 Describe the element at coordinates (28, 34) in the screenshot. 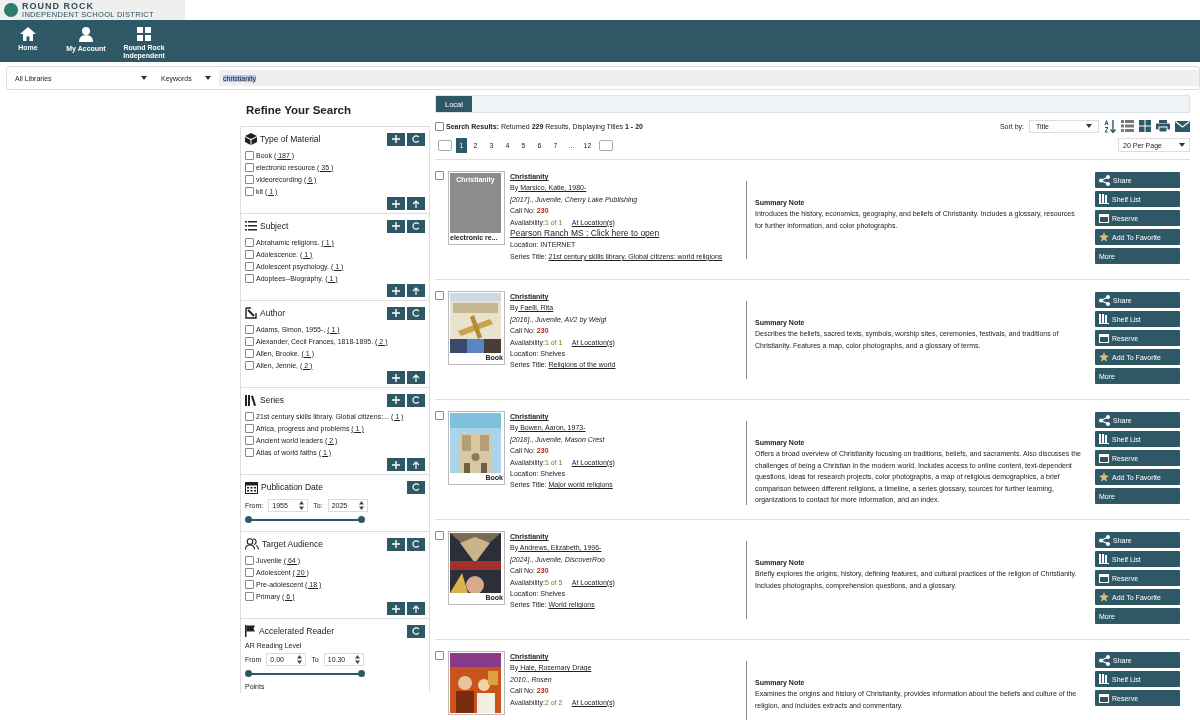

I see `home-icon` at that location.